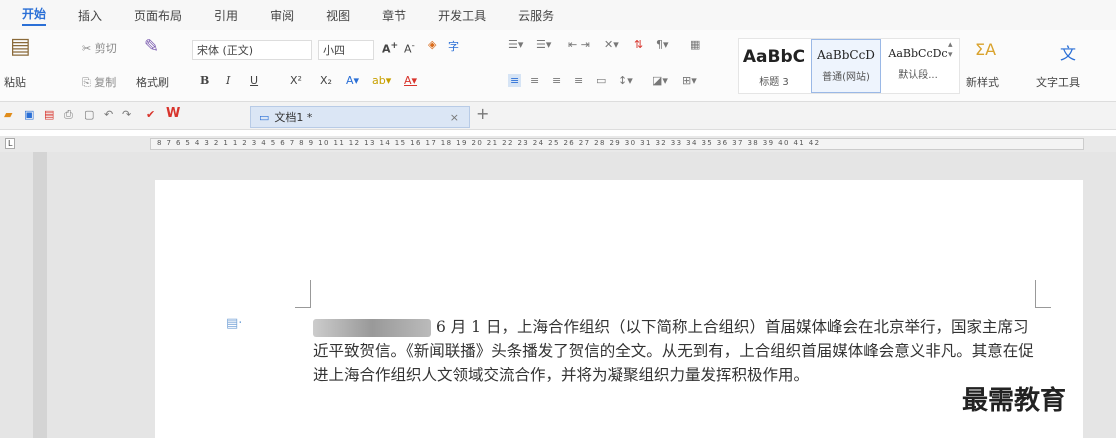 The height and width of the screenshot is (438, 1116). Describe the element at coordinates (625, 80) in the screenshot. I see `line-spacing-icon: ↕▾` at that location.